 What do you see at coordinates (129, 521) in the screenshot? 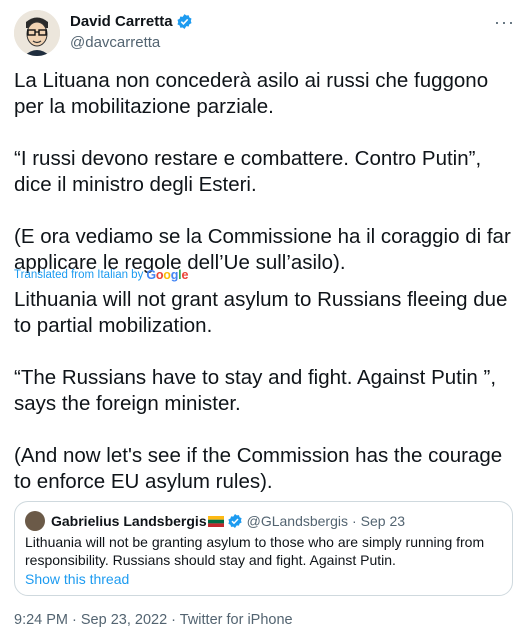
I see `quoted-author-name: Gabrielius Landsbergis` at bounding box center [129, 521].